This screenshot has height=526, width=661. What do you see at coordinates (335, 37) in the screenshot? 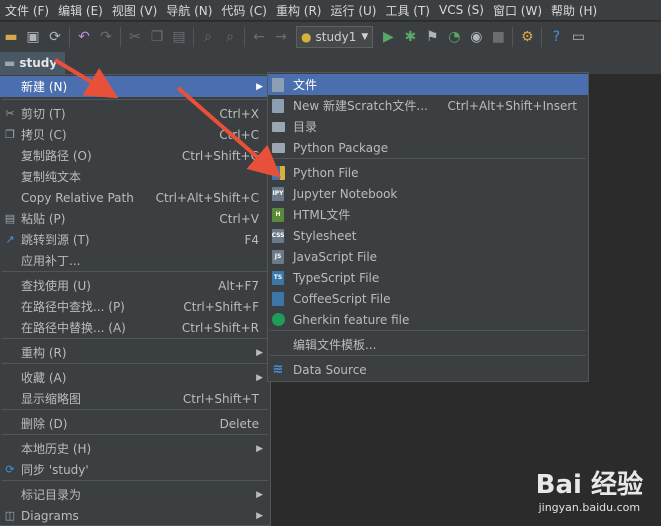
I see `run-configuration-select: ● study1 ▼` at bounding box center [335, 37].